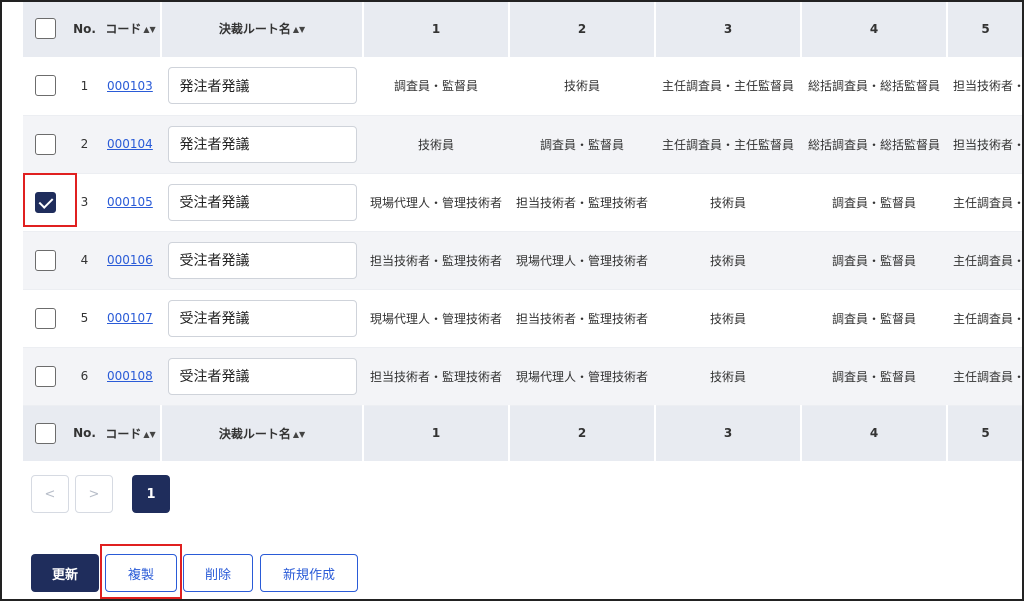  I want to click on row-code-link: 000106, so click(130, 260).